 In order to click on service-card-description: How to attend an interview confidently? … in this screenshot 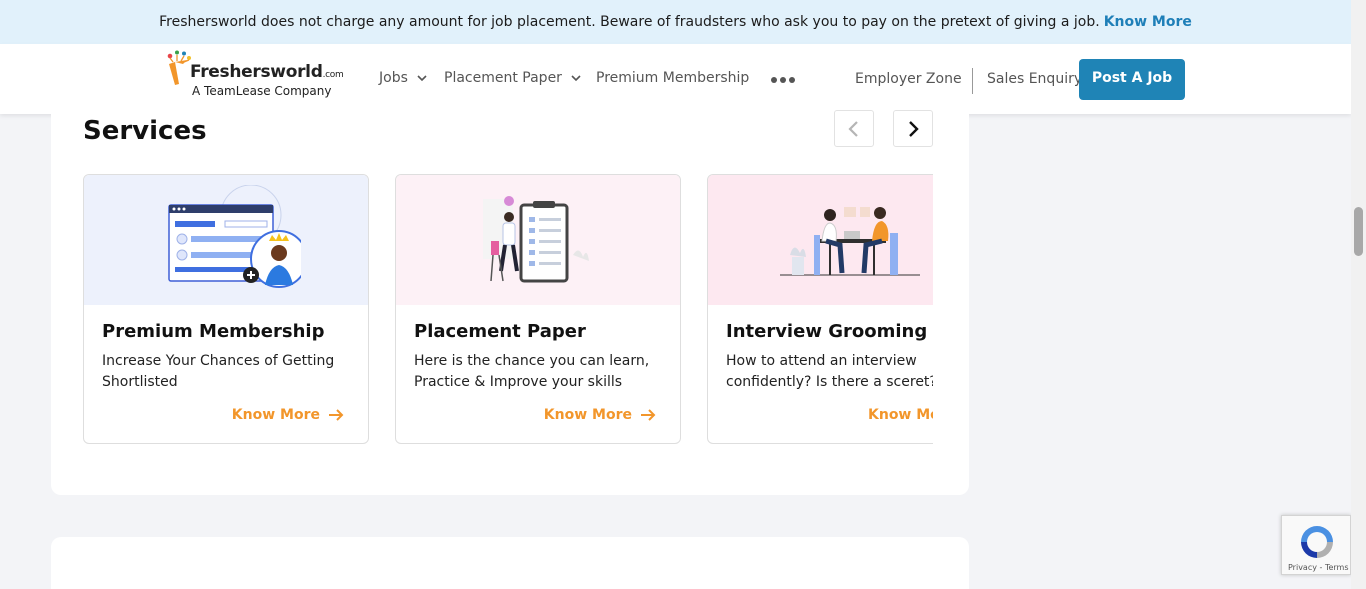, I will do `click(829, 371)`.